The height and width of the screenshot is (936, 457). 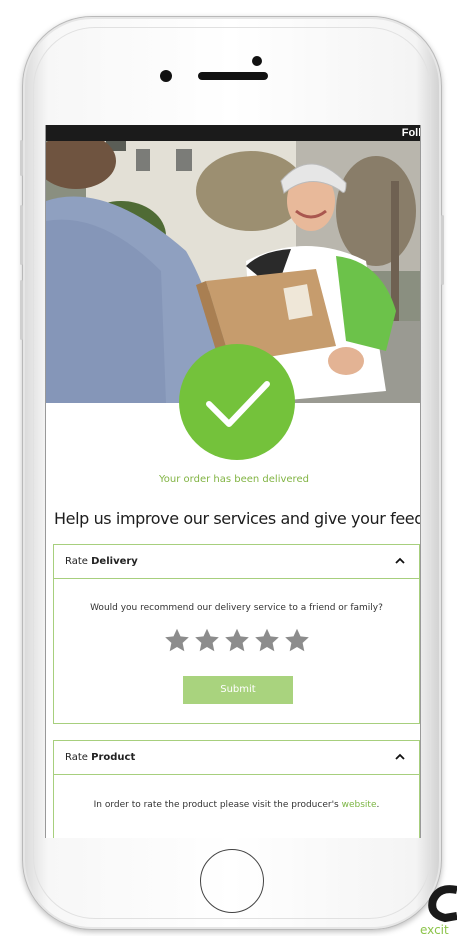 What do you see at coordinates (411, 133) in the screenshot?
I see `follow-link: Follo` at bounding box center [411, 133].